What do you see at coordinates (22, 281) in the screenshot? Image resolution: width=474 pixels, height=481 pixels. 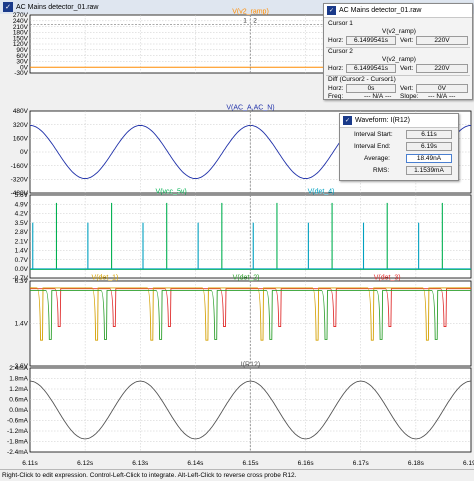 I see `y-tick-label: 6.3V` at bounding box center [22, 281].